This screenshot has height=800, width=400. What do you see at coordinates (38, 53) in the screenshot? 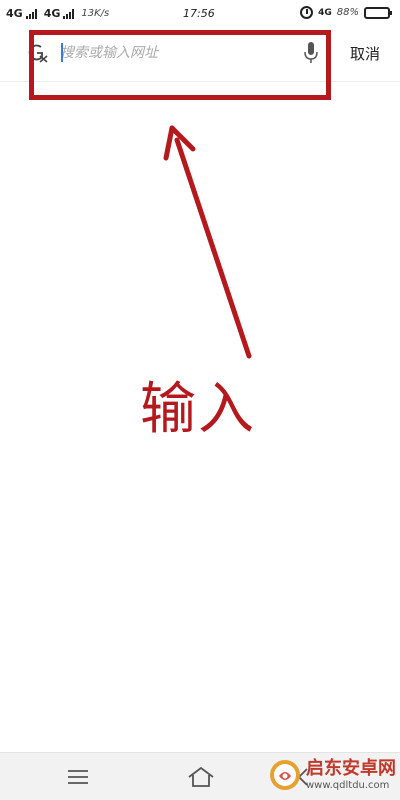
I see `search-engine-icon` at bounding box center [38, 53].